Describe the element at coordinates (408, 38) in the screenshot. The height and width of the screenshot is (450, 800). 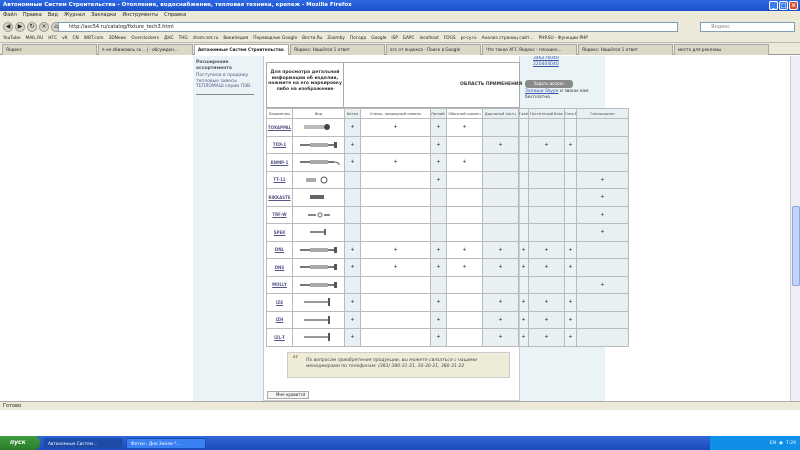
I see `bookmark-item: БАРС` at that location.